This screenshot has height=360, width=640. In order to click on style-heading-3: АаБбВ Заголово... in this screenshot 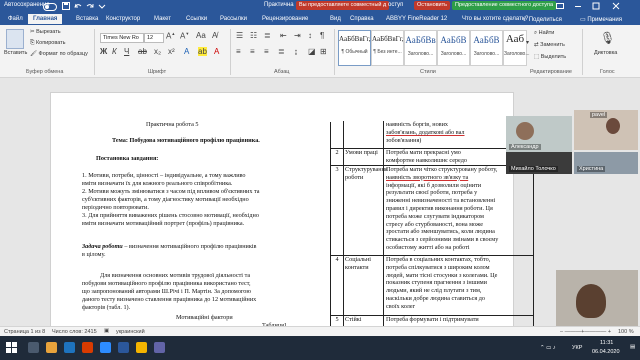, I will do `click(486, 48)`.